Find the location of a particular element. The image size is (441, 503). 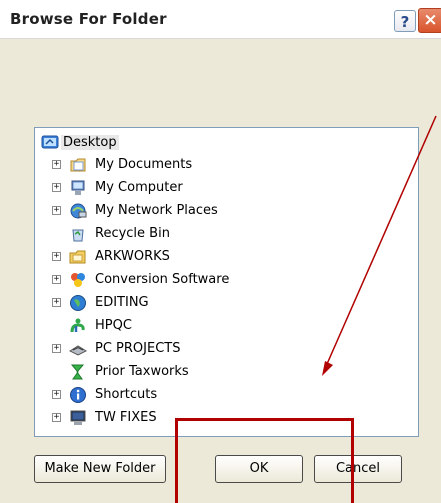

conversion-software-icon is located at coordinates (78, 280).